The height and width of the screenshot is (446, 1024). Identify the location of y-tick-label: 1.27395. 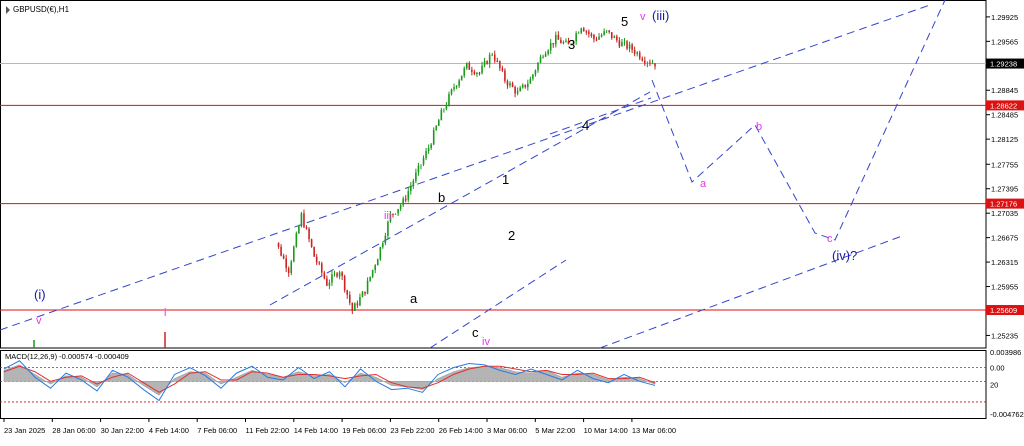
(1004, 189).